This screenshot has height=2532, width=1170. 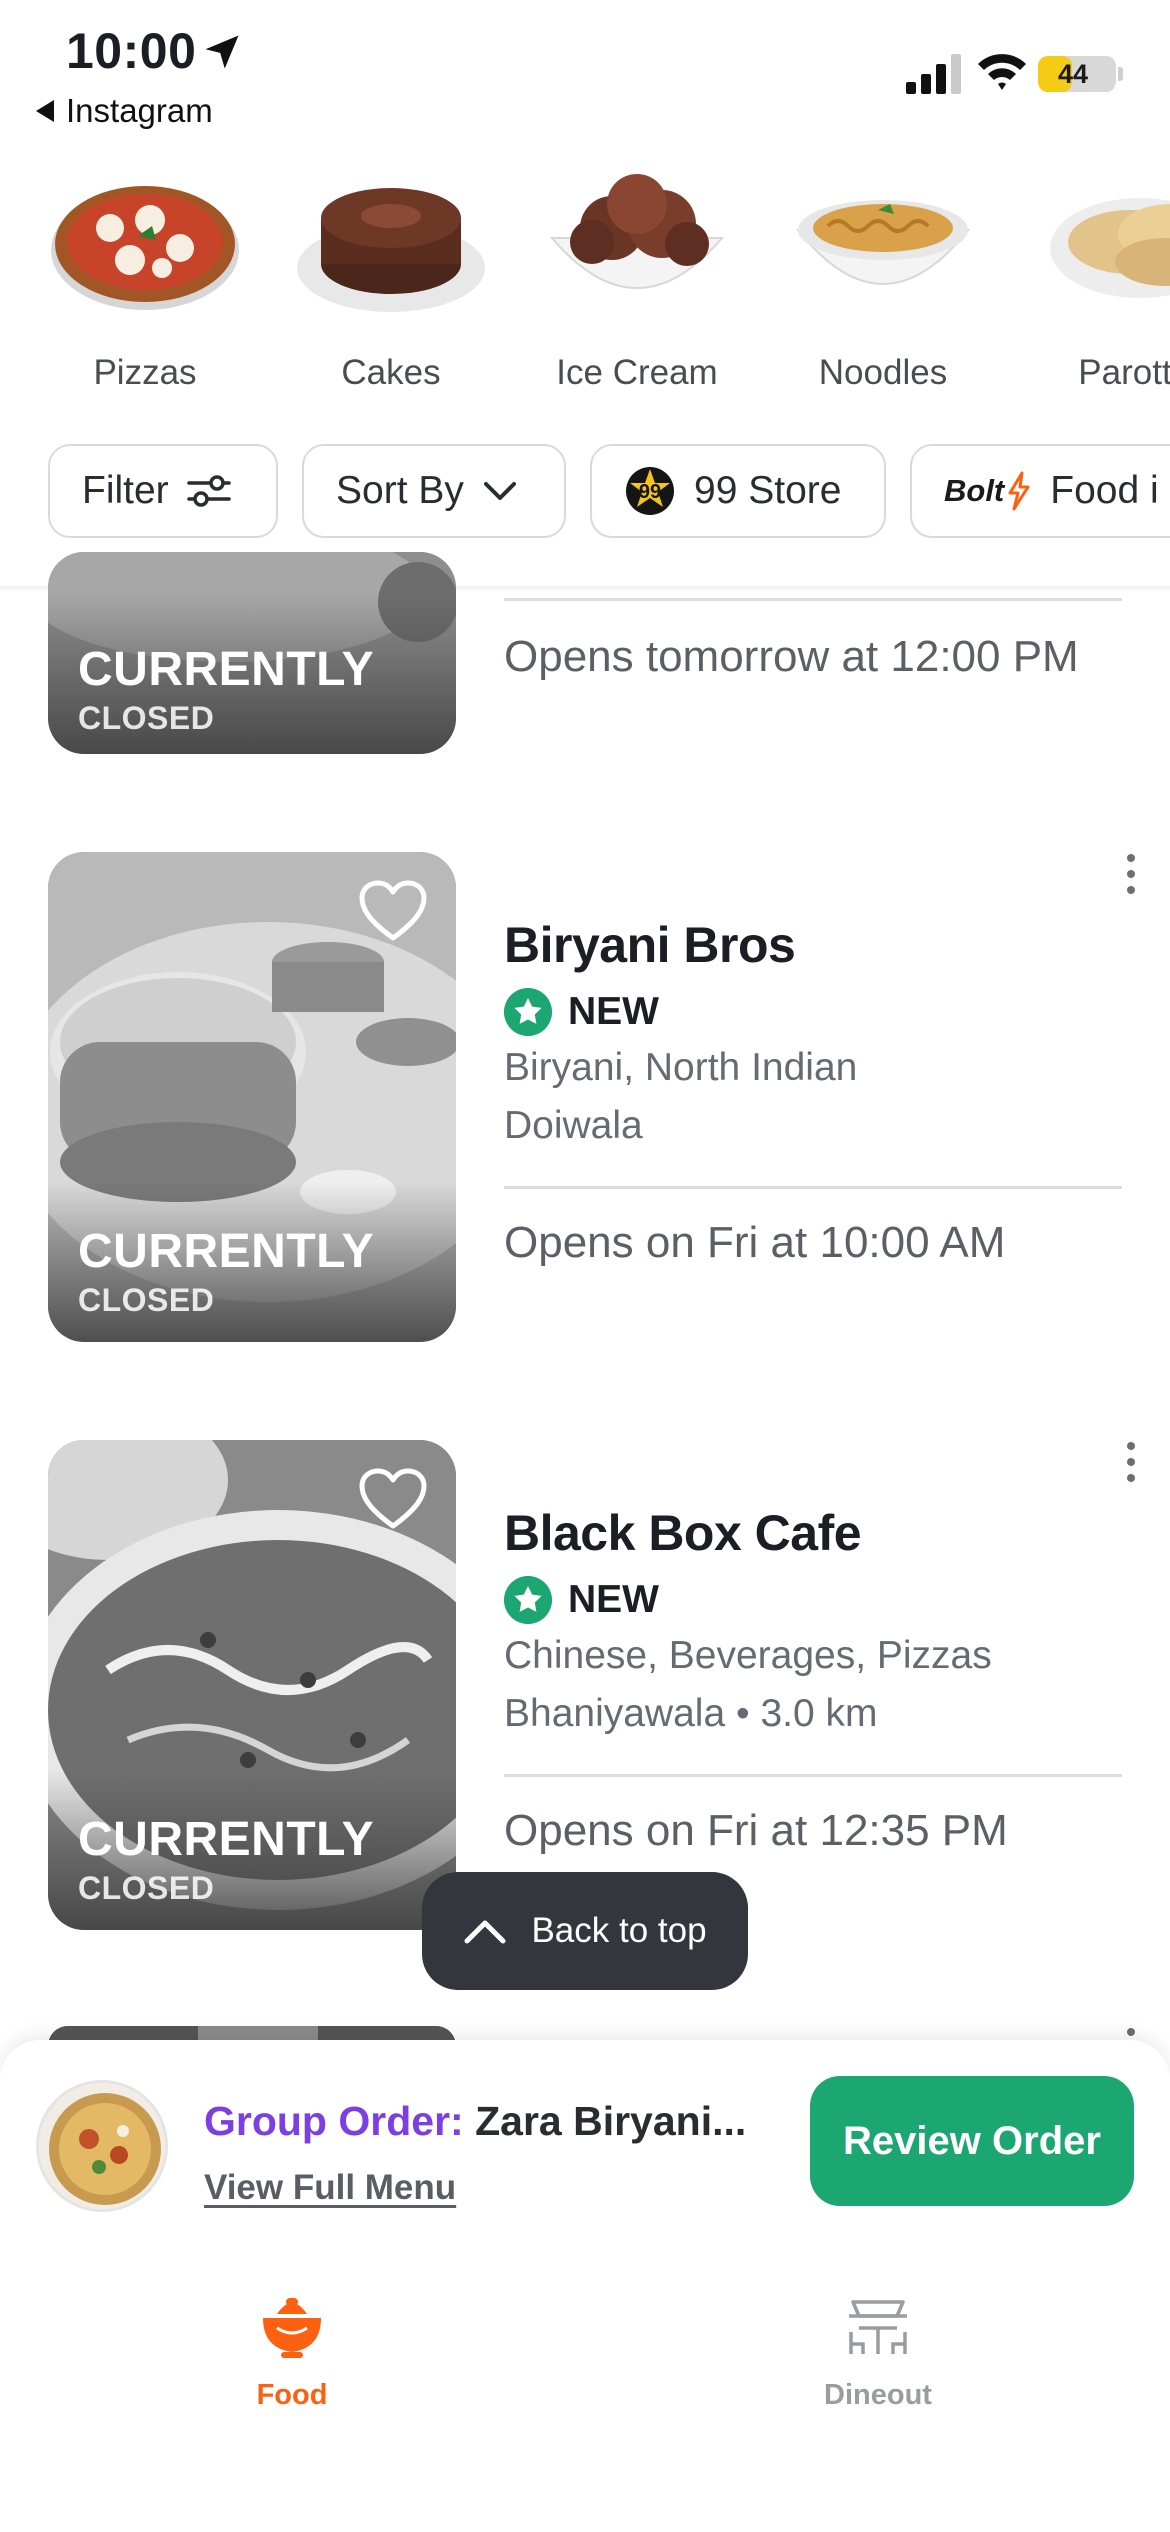 I want to click on category-ice-cream: Ice Cream, so click(x=637, y=280).